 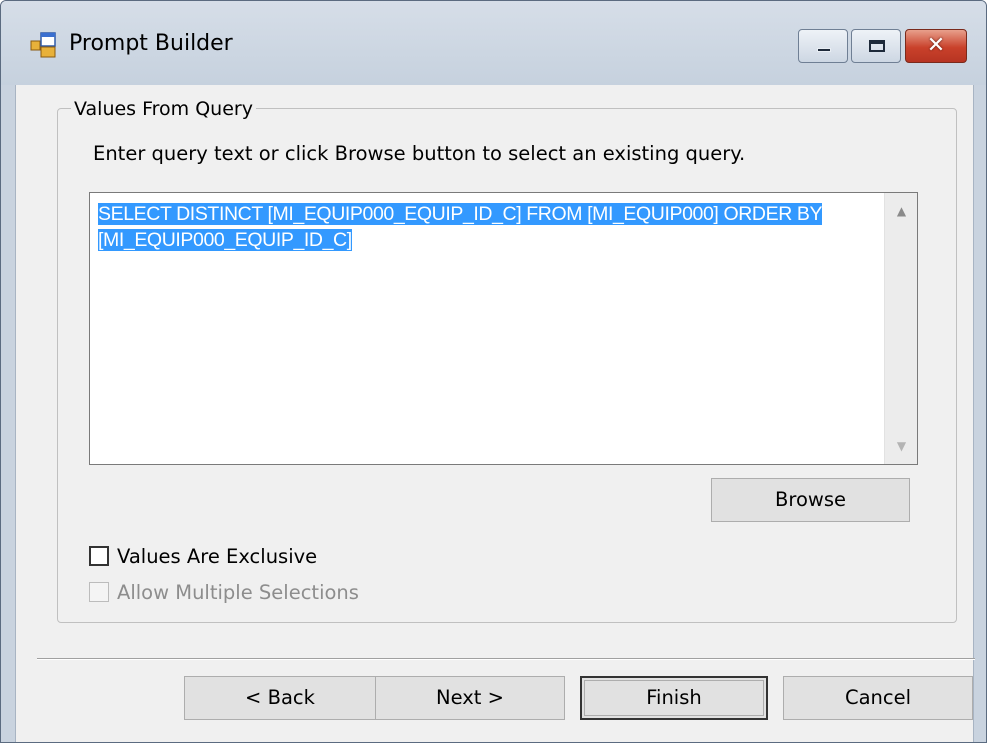 What do you see at coordinates (506, 659) in the screenshot?
I see `footer-separator` at bounding box center [506, 659].